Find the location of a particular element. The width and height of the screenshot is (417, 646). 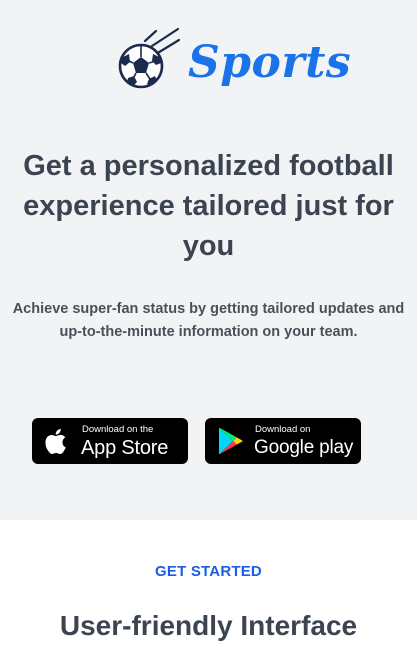

features-title: User-friendly Interface is located at coordinates (208, 625).